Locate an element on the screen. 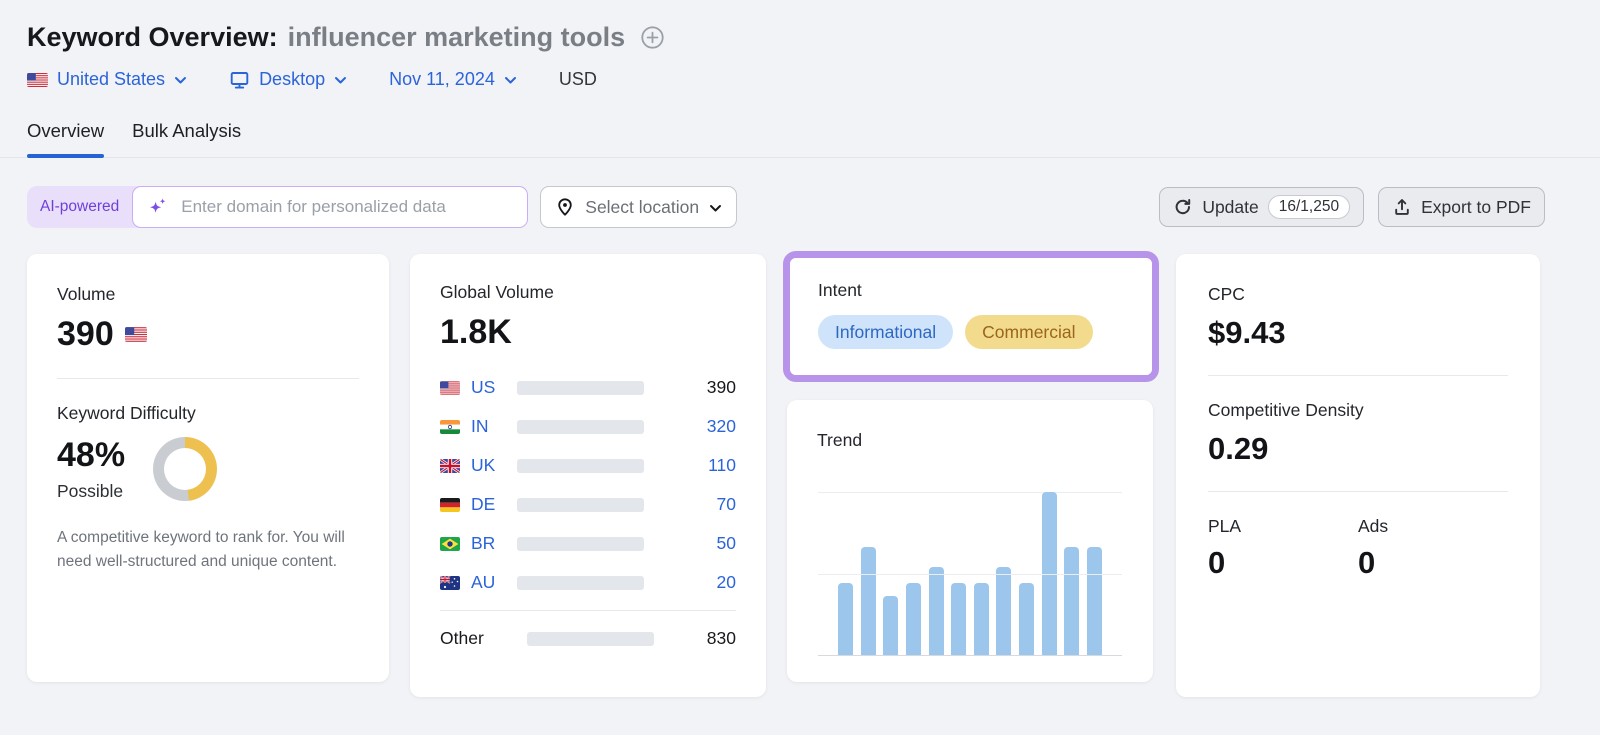 The width and height of the screenshot is (1600, 735). trend-bars is located at coordinates (970, 573).